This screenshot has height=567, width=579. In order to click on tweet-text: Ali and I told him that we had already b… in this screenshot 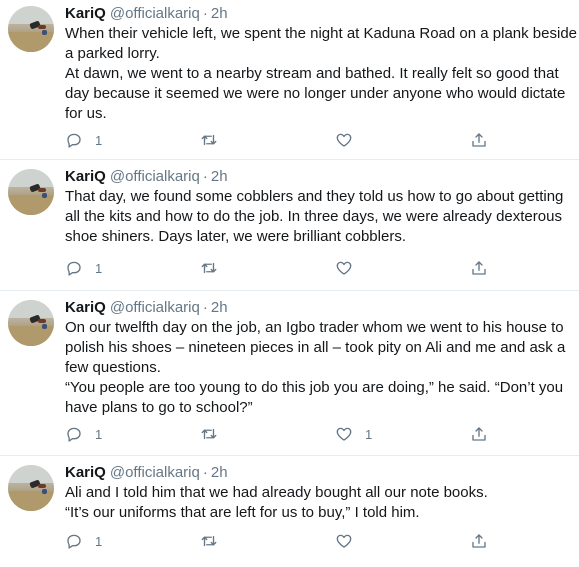, I will do `click(321, 503)`.